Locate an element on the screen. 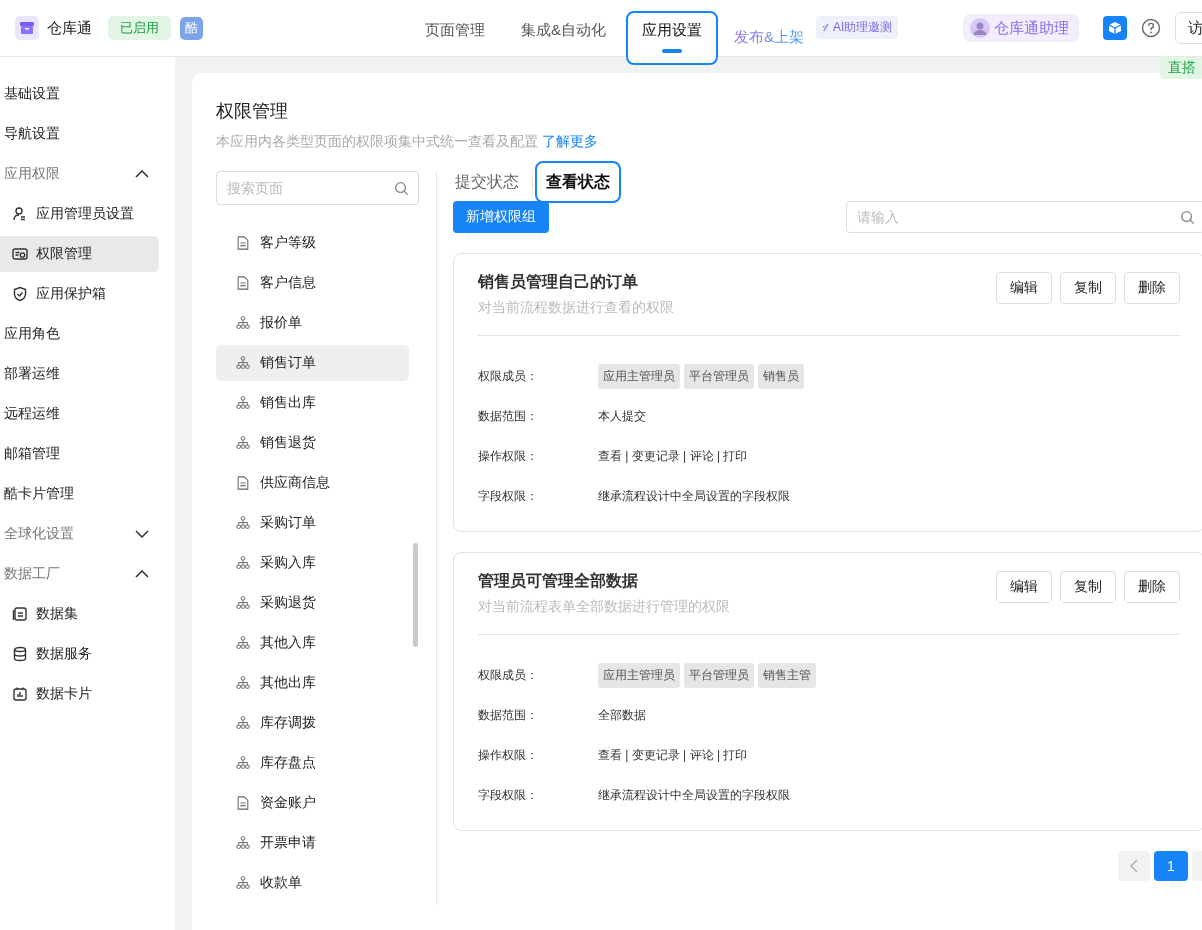 This screenshot has width=1202, height=930. field-value: 本人提交 is located at coordinates (622, 416).